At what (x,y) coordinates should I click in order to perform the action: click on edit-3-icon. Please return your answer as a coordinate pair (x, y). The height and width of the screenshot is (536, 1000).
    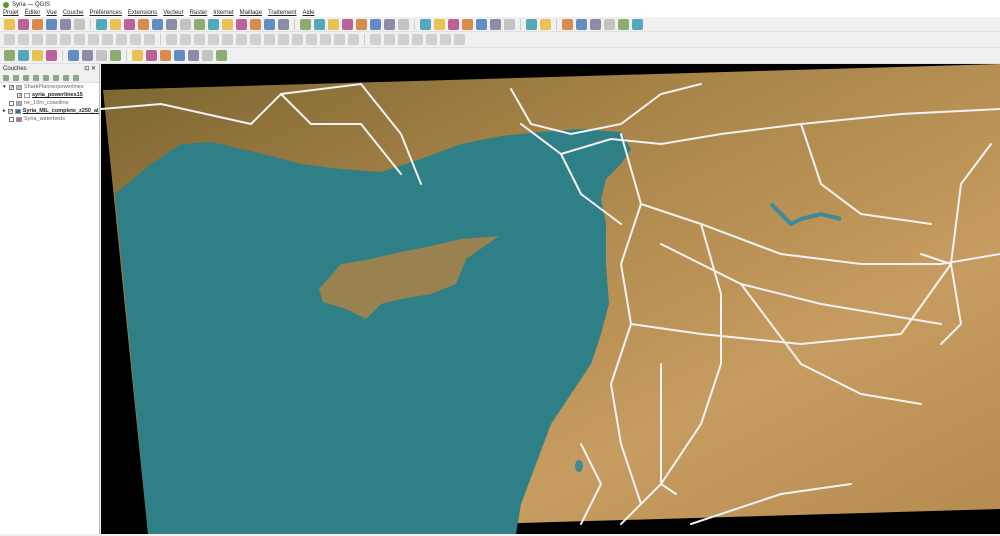
    Looking at the image, I should click on (101, 55).